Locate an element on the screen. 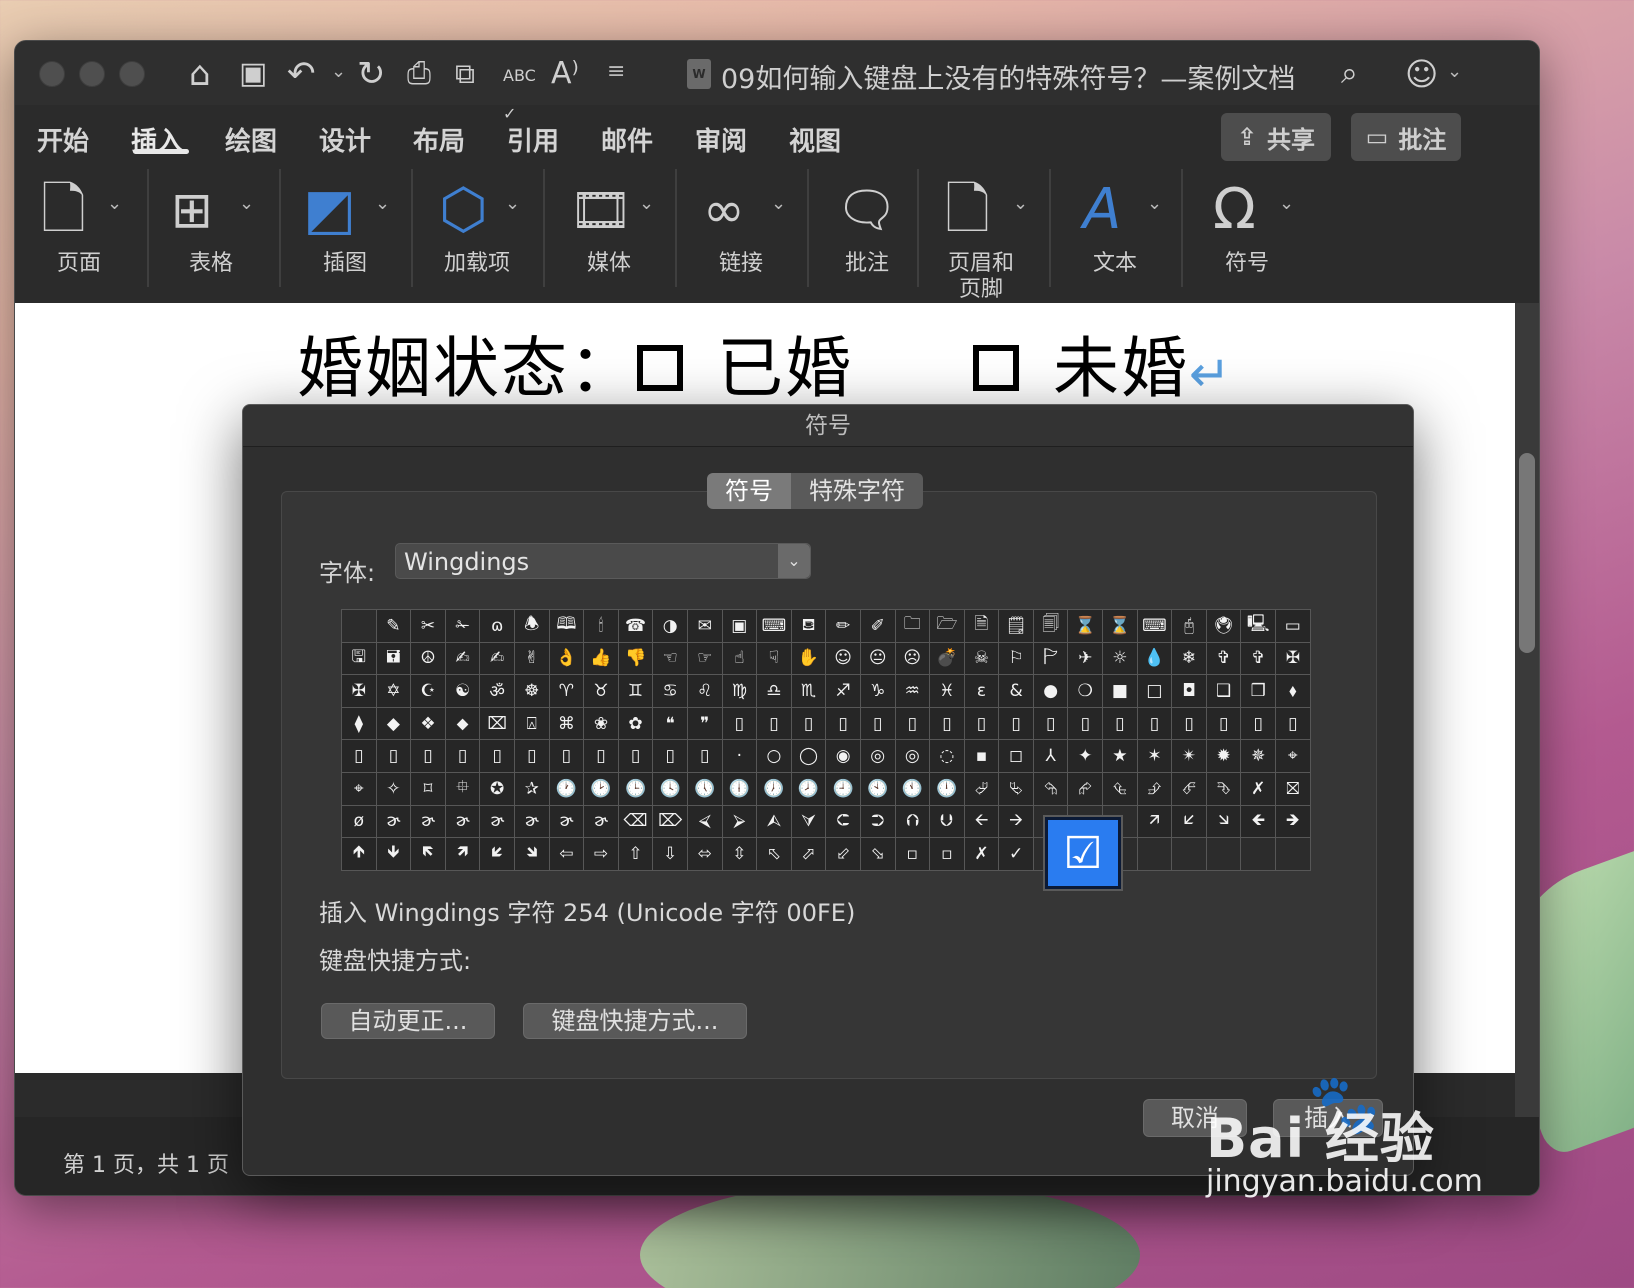 This screenshot has width=1634, height=1288. symbol-cell: ☟ is located at coordinates (774, 659).